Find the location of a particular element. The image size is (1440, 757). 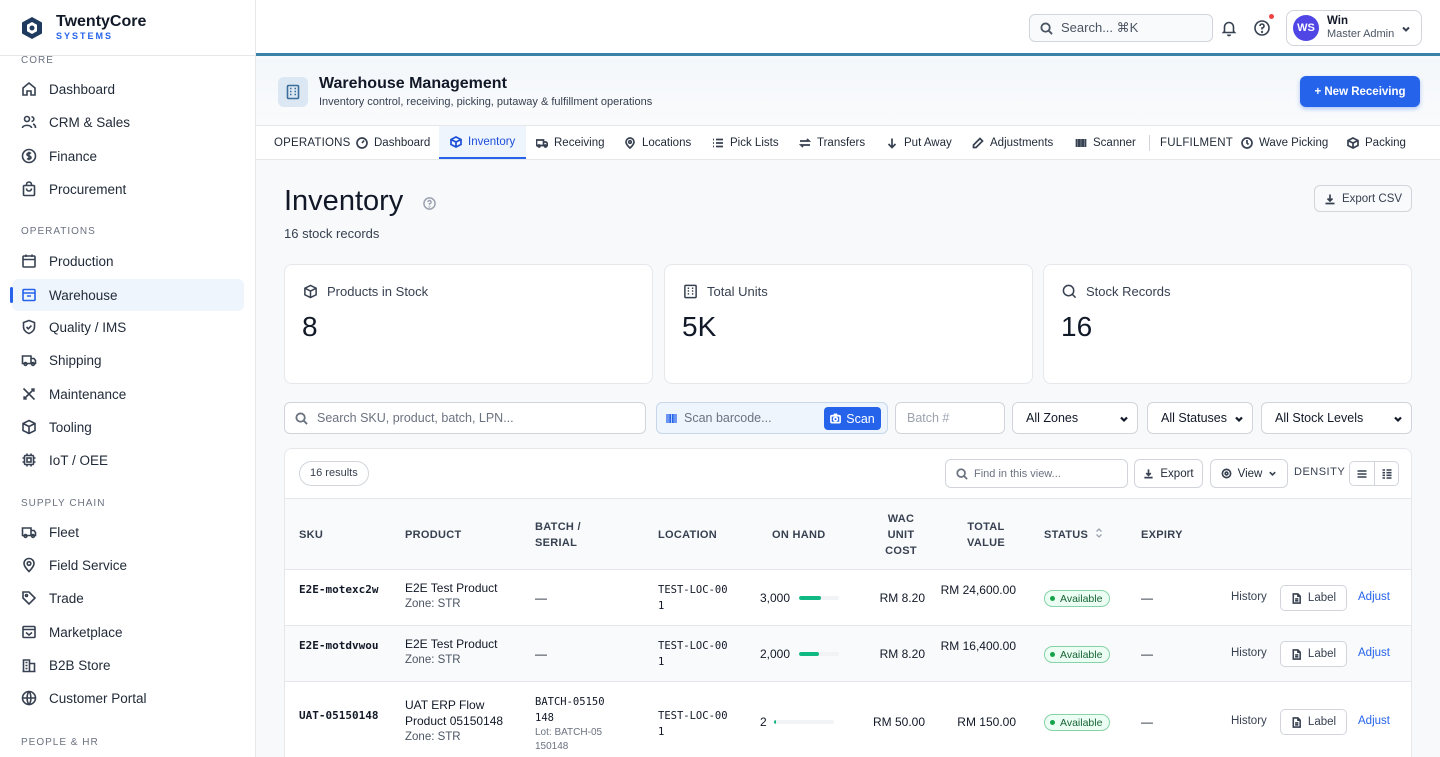

tab-pick-lists: Pick Lists is located at coordinates (745, 142).